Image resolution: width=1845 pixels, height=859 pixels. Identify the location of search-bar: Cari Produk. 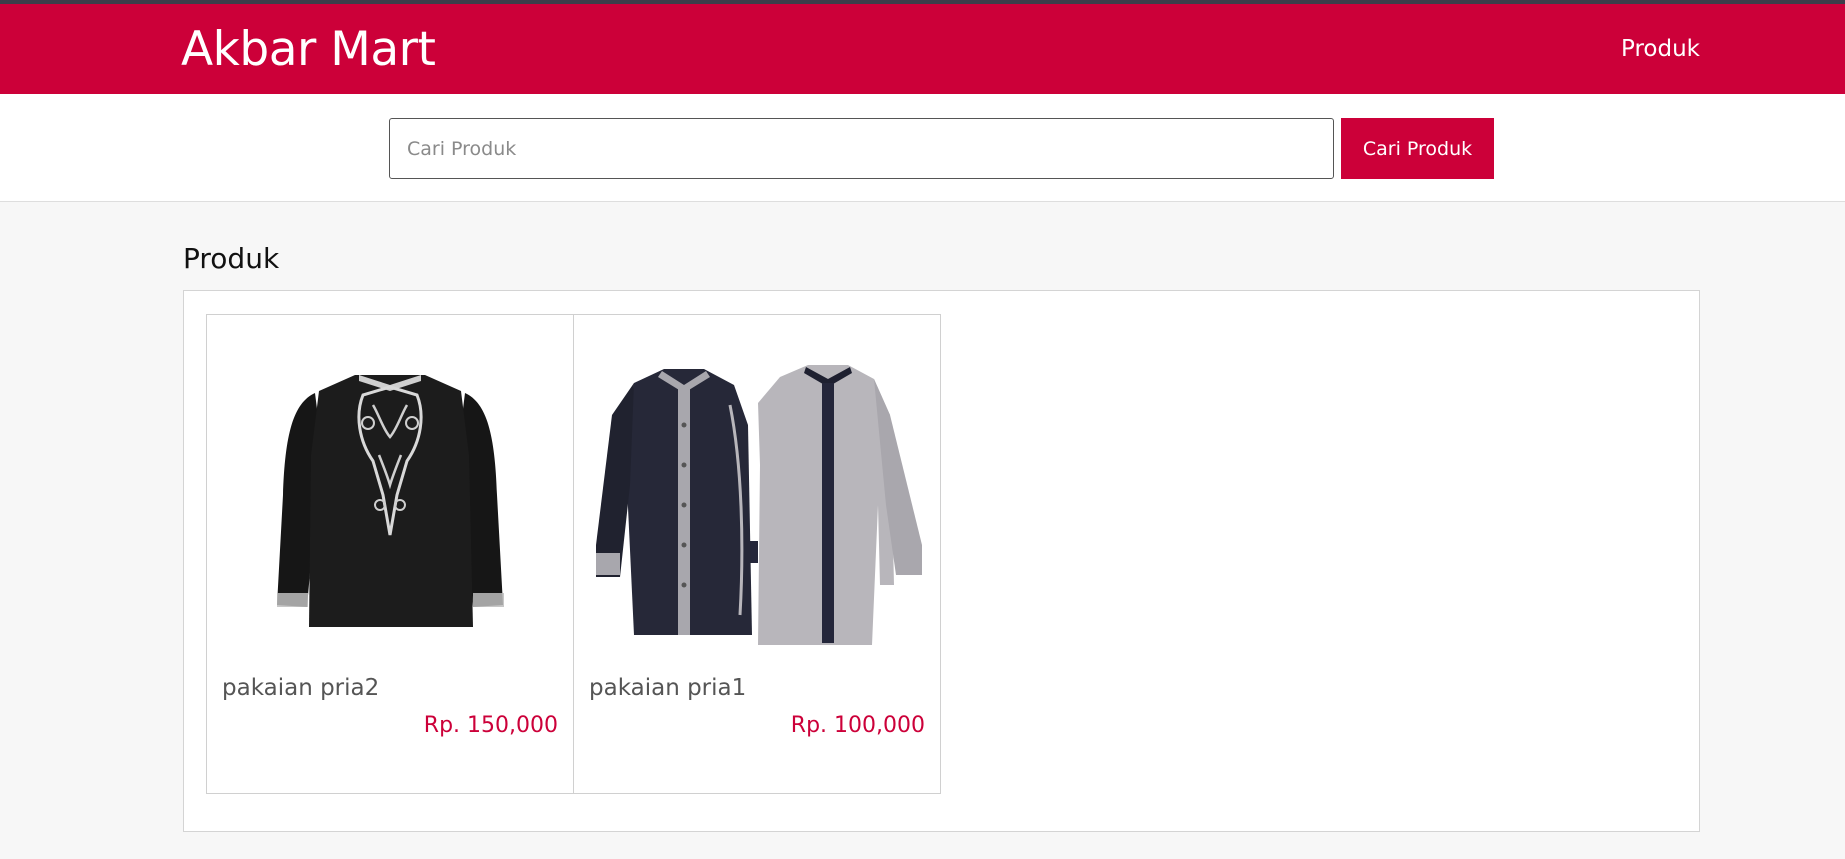
(922, 148).